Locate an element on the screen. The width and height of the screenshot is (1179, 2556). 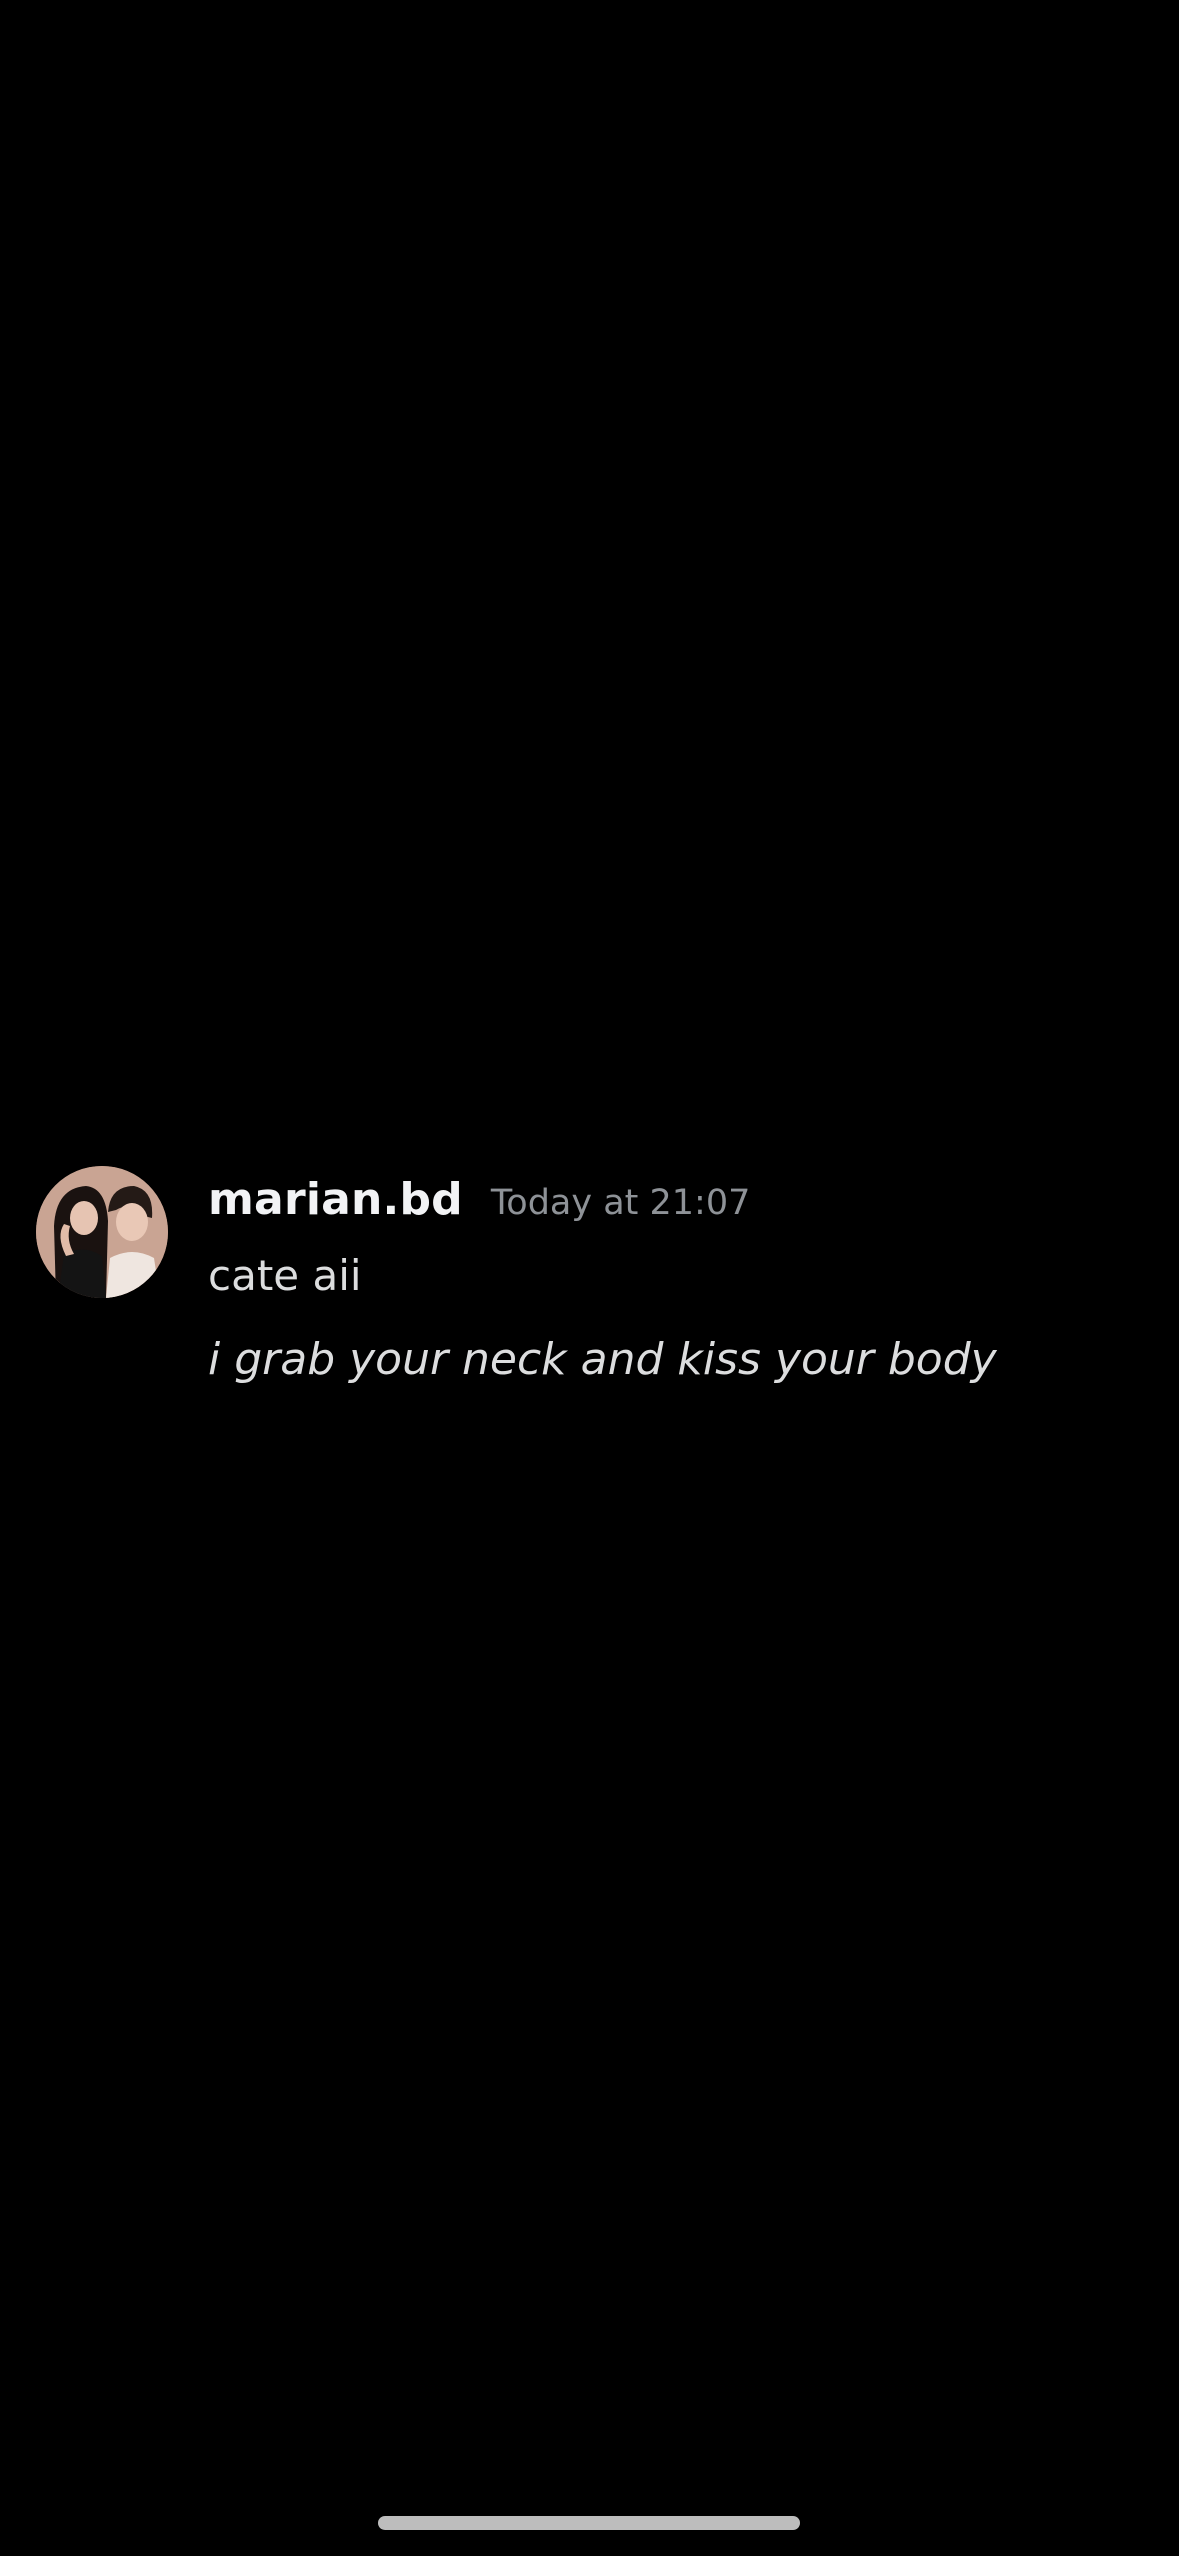
avatar-photo-icon is located at coordinates (102, 1232).